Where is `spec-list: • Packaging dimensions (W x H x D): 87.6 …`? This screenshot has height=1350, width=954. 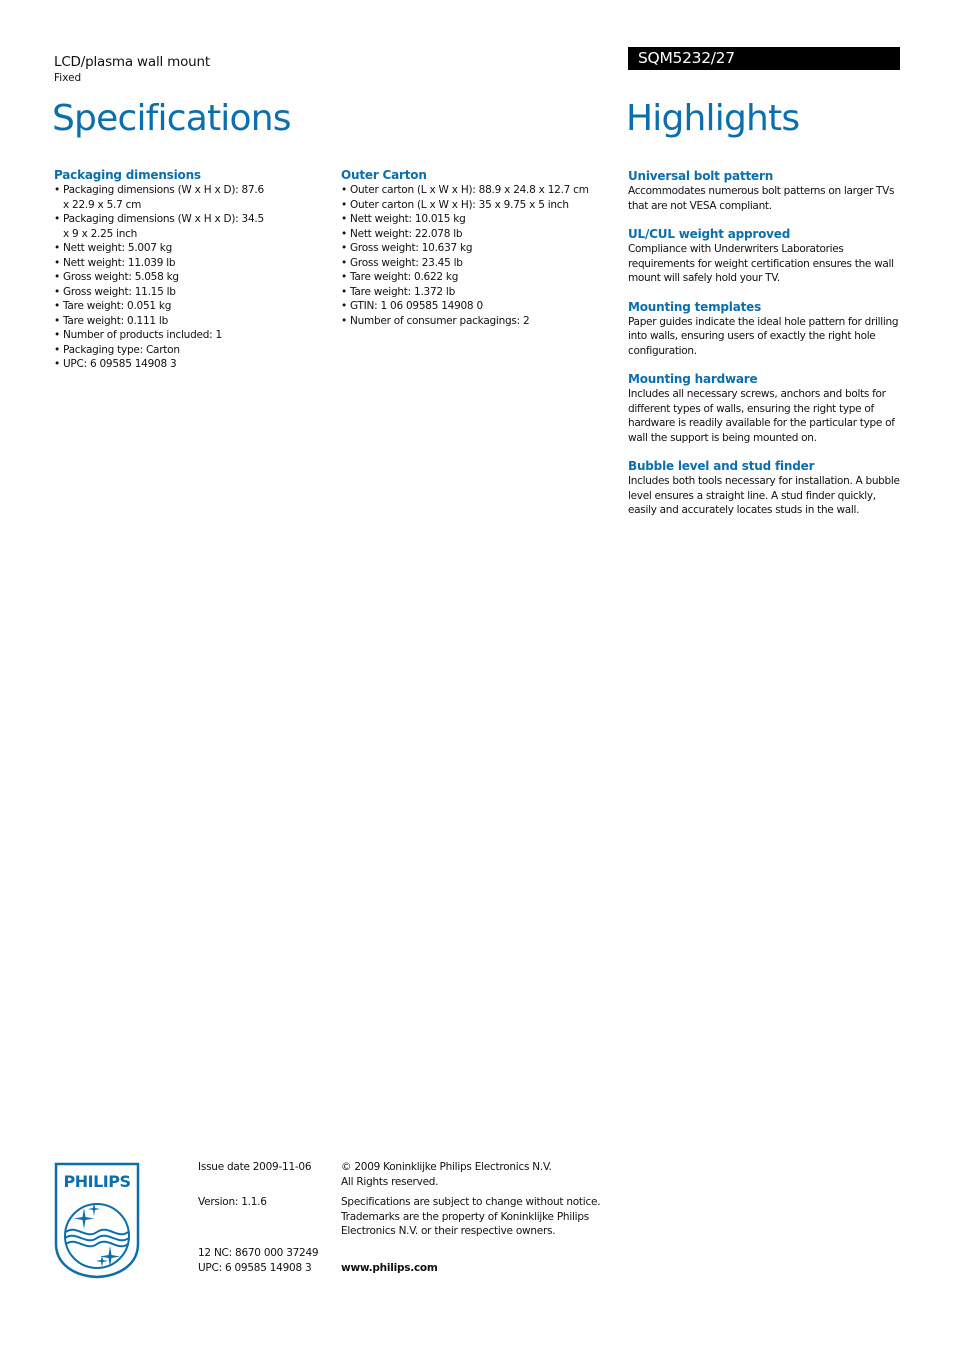
spec-list: • Packaging dimensions (W x H x D): 87.6 … is located at coordinates (189, 277).